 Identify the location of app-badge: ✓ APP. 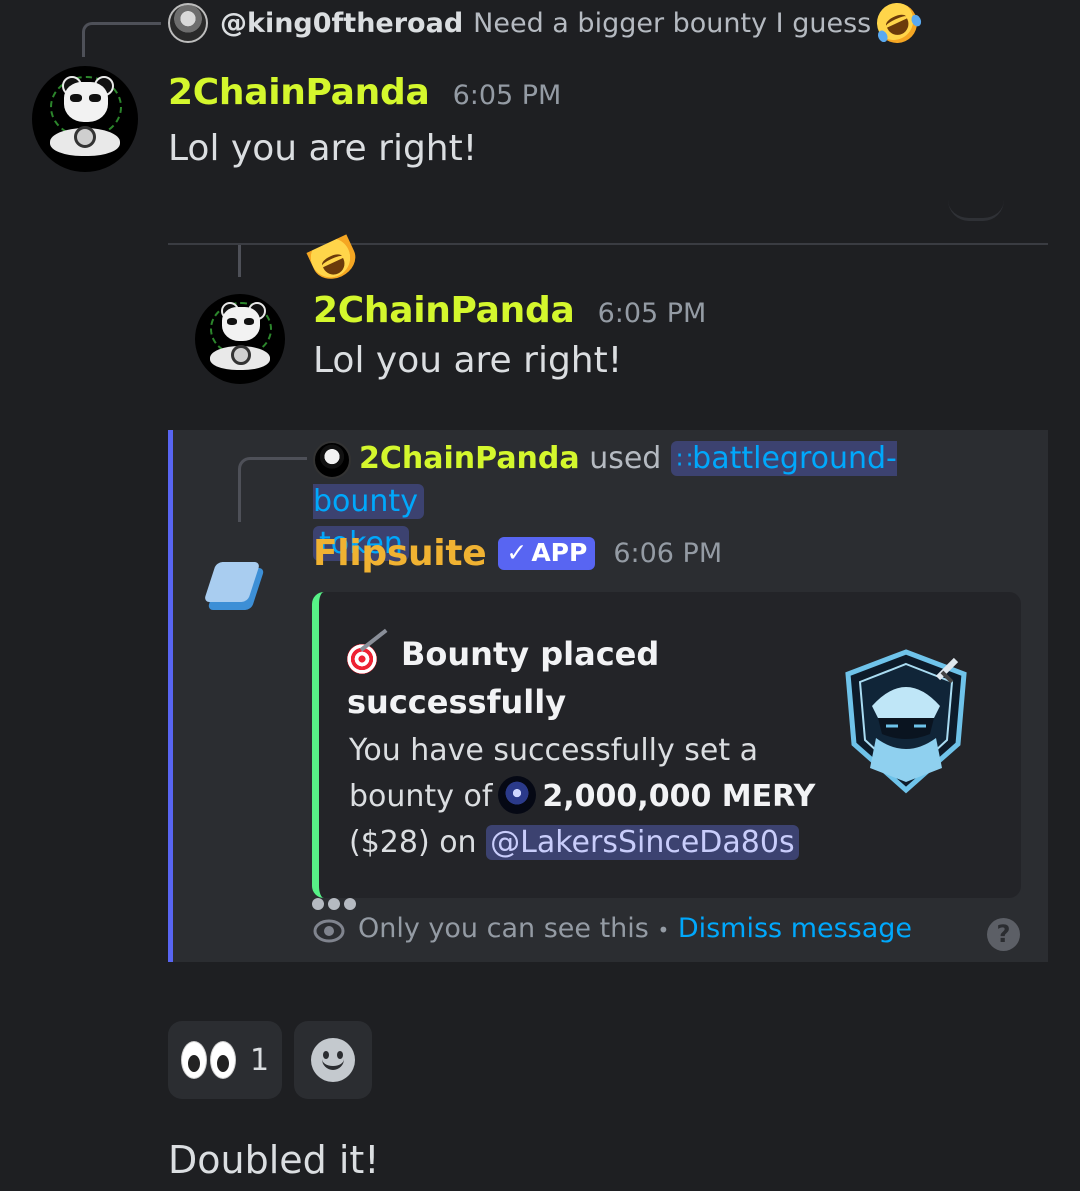
(547, 553).